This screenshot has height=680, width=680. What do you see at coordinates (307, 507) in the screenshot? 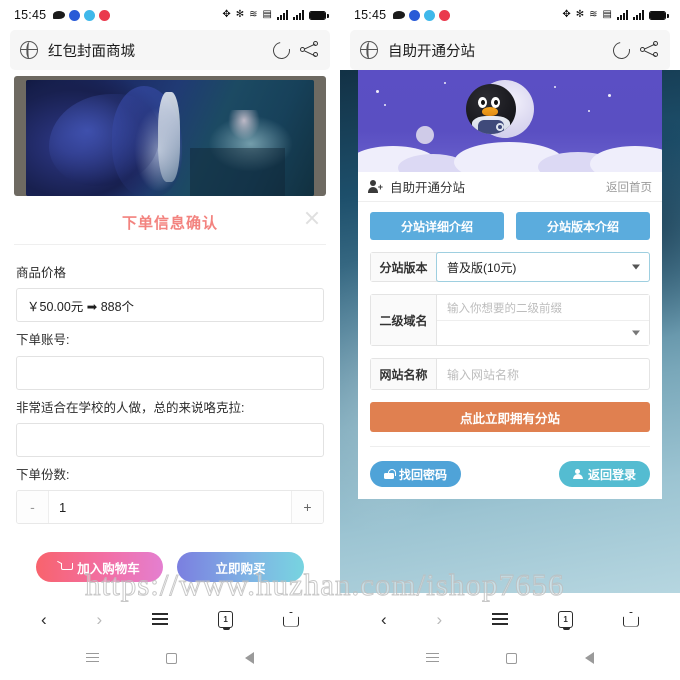
I see `quantity-increment-button: +` at bounding box center [307, 507].